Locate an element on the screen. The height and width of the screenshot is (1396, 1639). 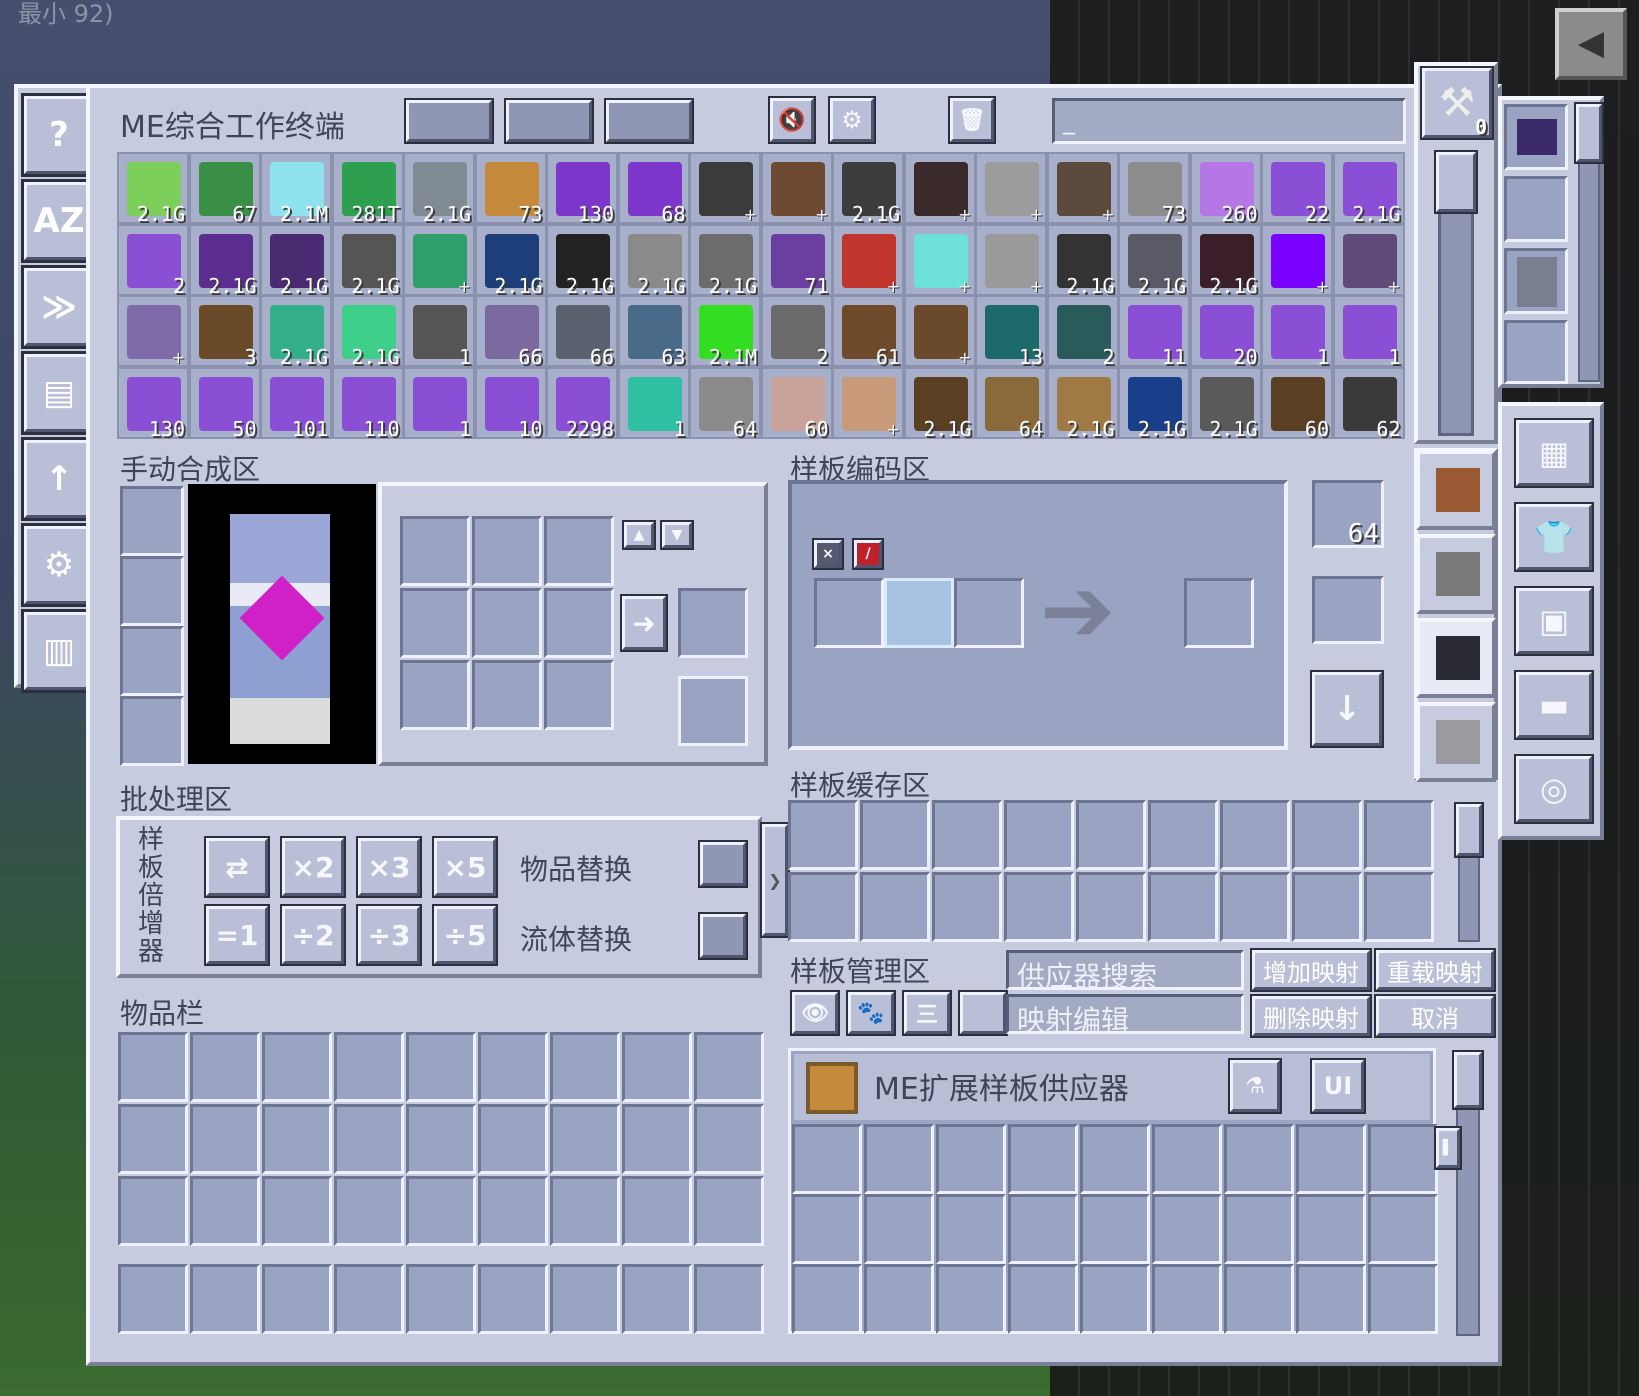
item-replace-toggle is located at coordinates (723, 864).